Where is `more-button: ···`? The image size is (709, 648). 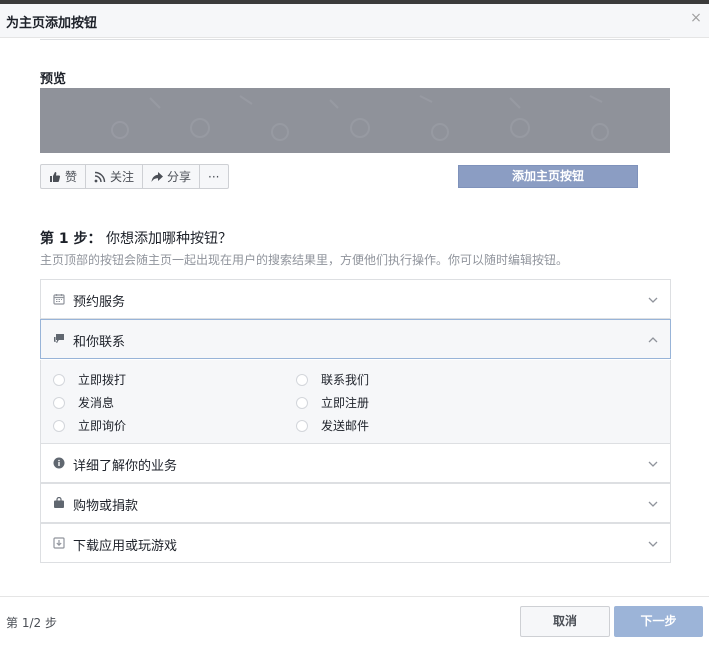 more-button: ··· is located at coordinates (213, 176).